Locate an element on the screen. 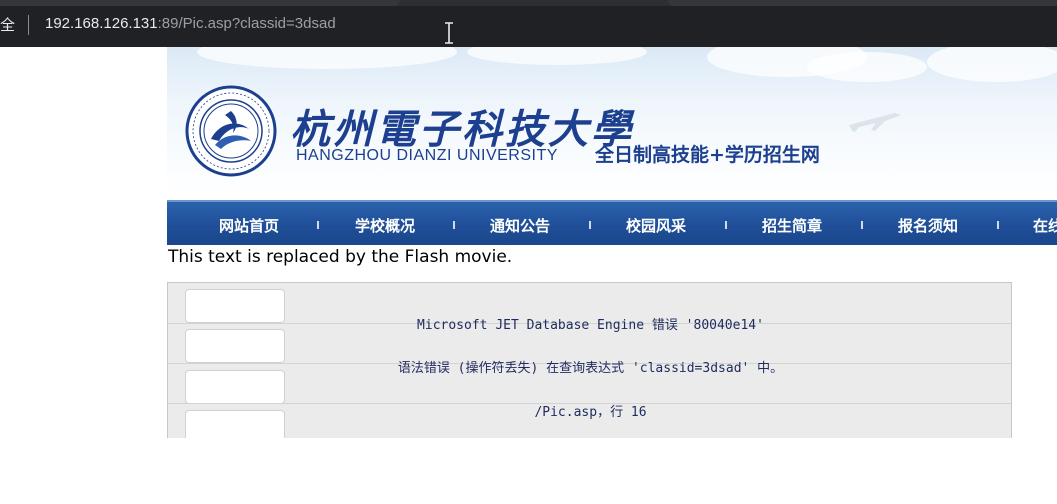 The image size is (1057, 504). error-detail: 语法错误 (操作符丢失) 在查询表达式 'classid=3dsad' 中。 is located at coordinates (590, 368).